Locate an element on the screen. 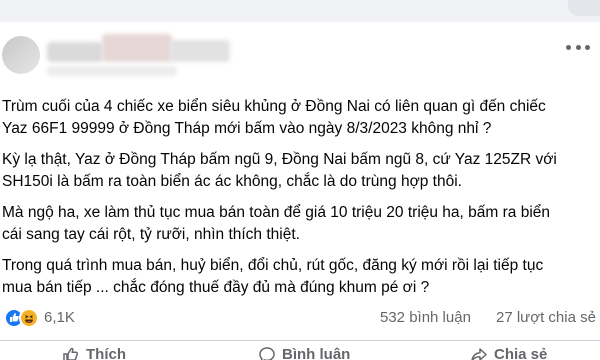  like-label: Thích is located at coordinates (106, 353).